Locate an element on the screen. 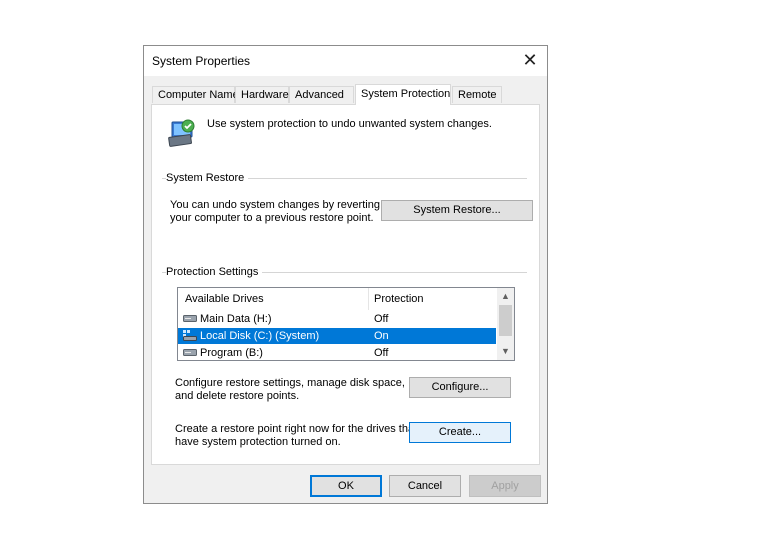 This screenshot has height=557, width=768. scroll-down-icon: ▼ is located at coordinates (505, 351).